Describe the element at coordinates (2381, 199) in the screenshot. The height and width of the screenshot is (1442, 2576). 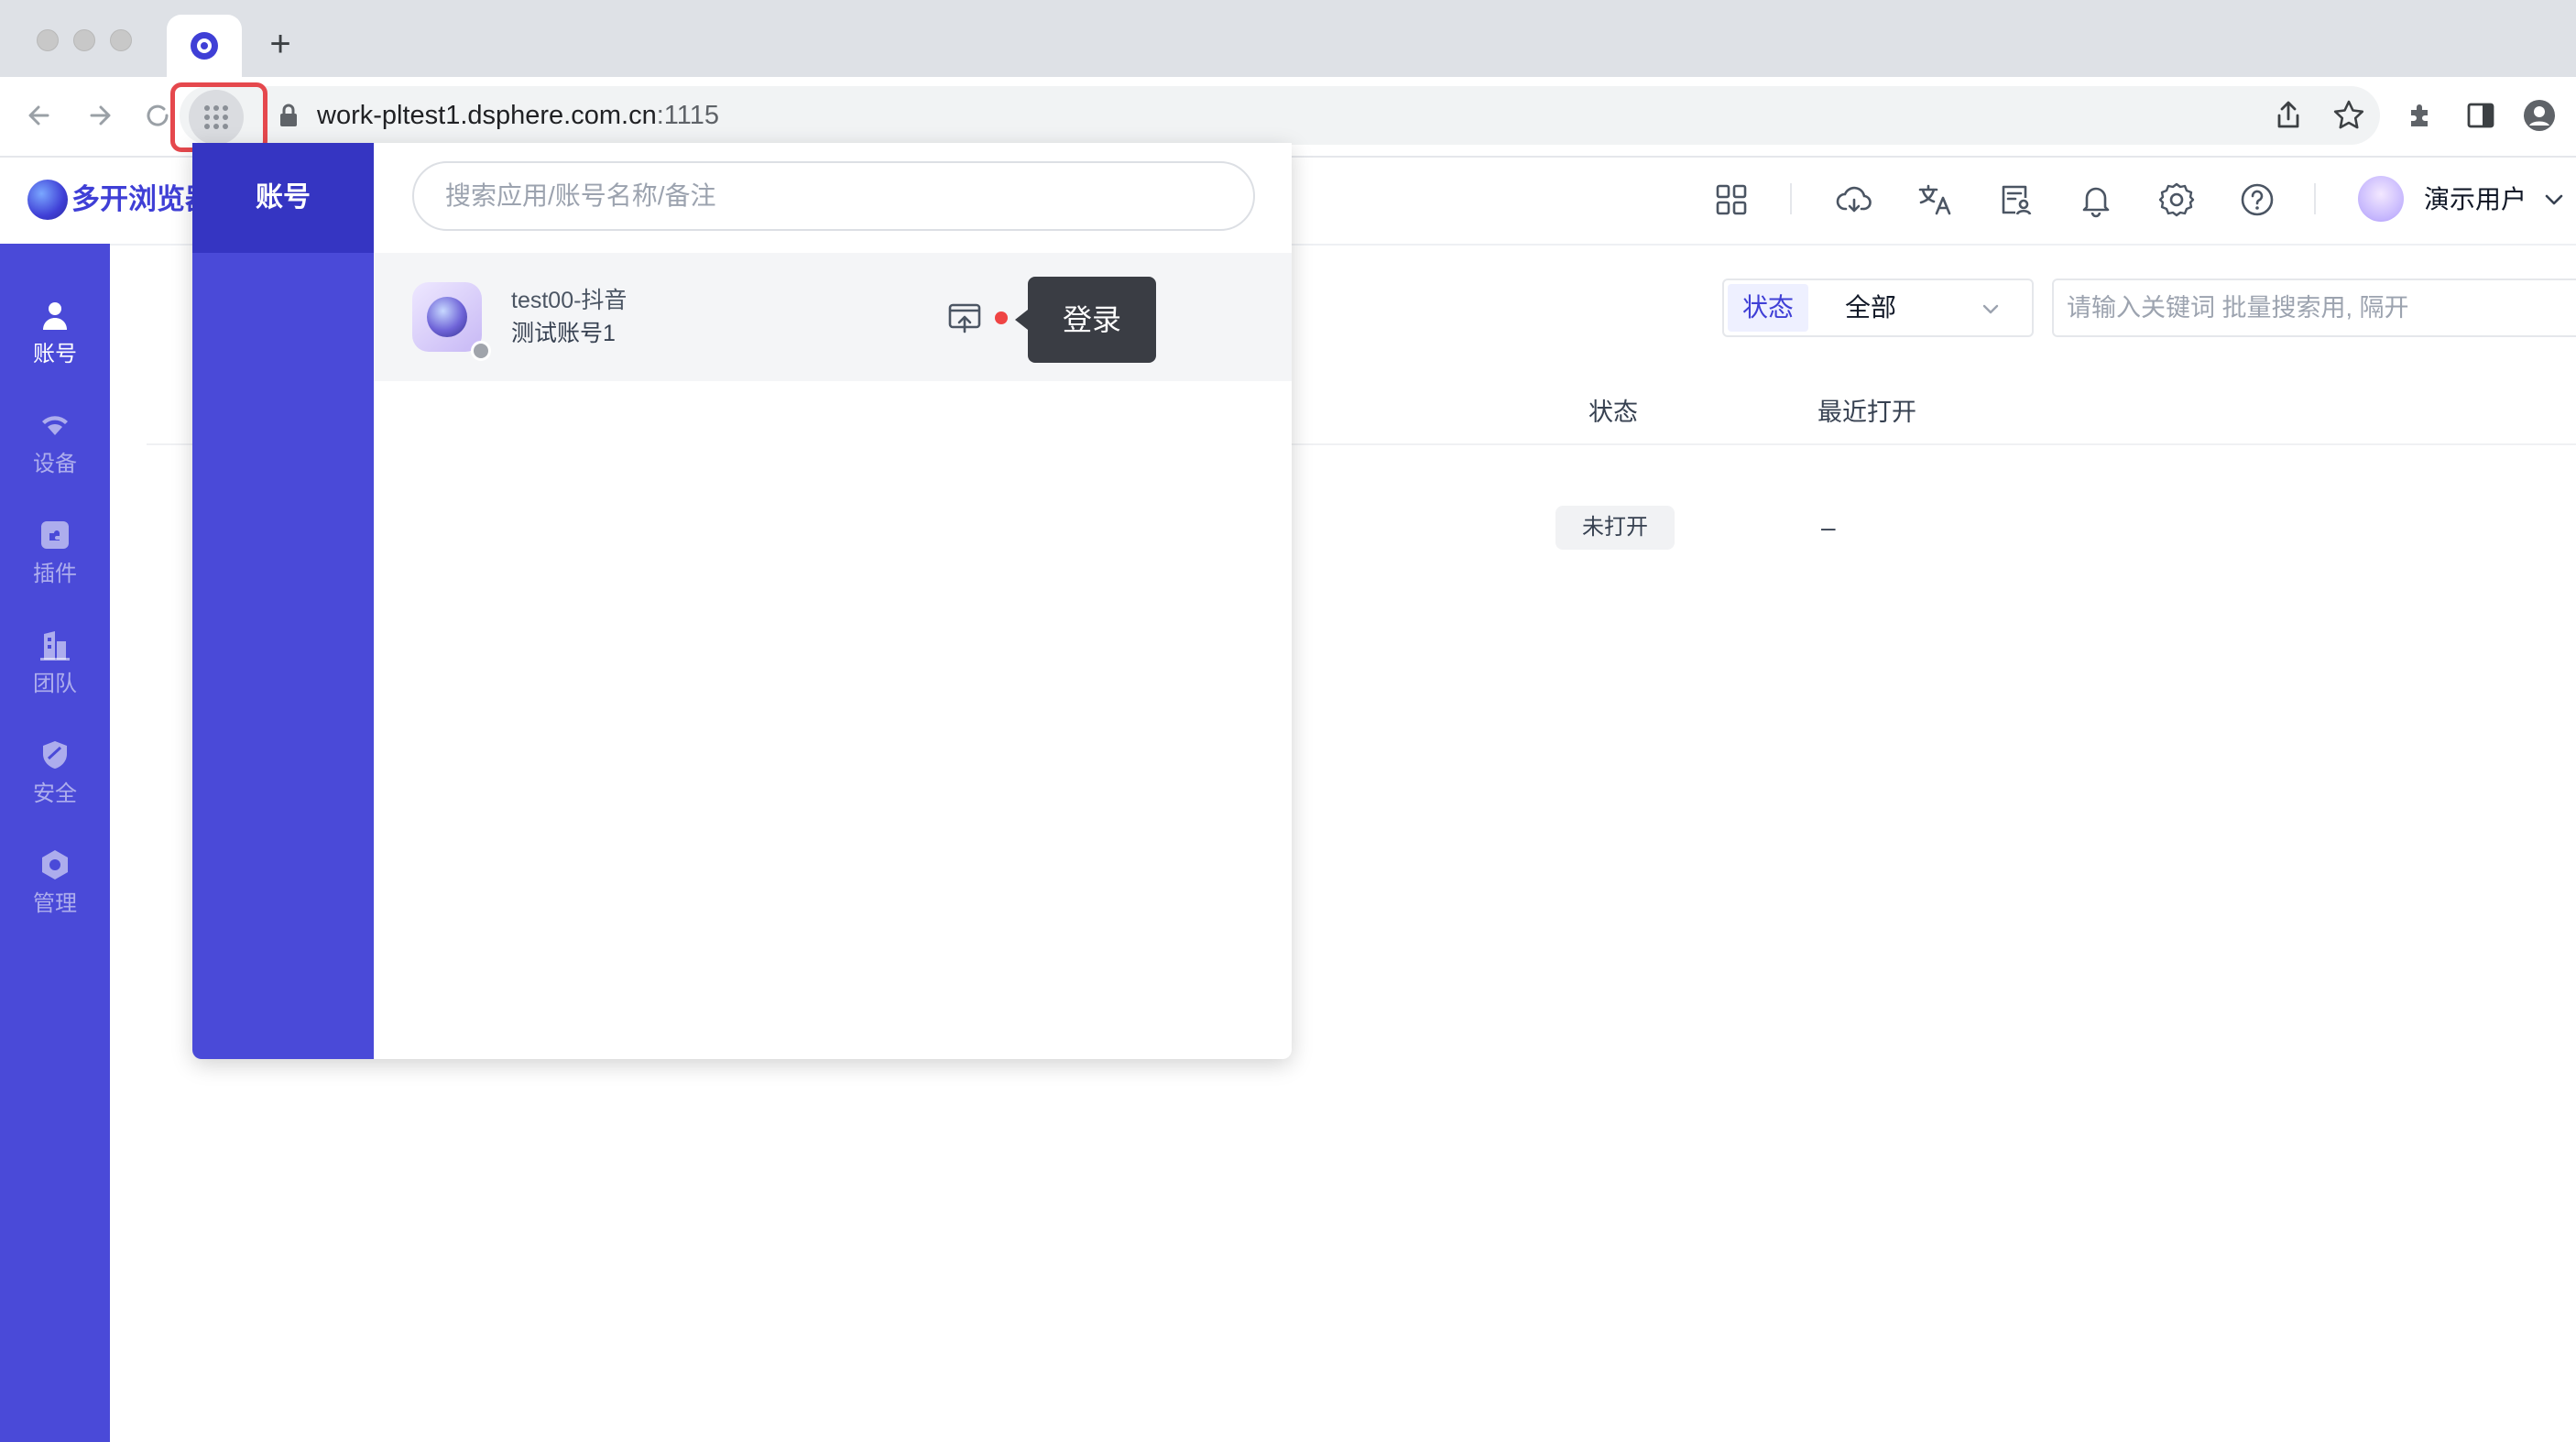
I see `user-avatar` at that location.